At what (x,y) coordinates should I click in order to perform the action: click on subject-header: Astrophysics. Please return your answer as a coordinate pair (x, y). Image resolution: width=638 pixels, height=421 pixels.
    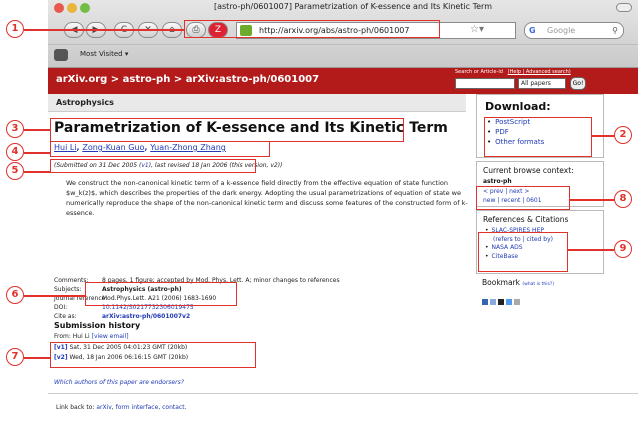
    Looking at the image, I should click on (257, 103).